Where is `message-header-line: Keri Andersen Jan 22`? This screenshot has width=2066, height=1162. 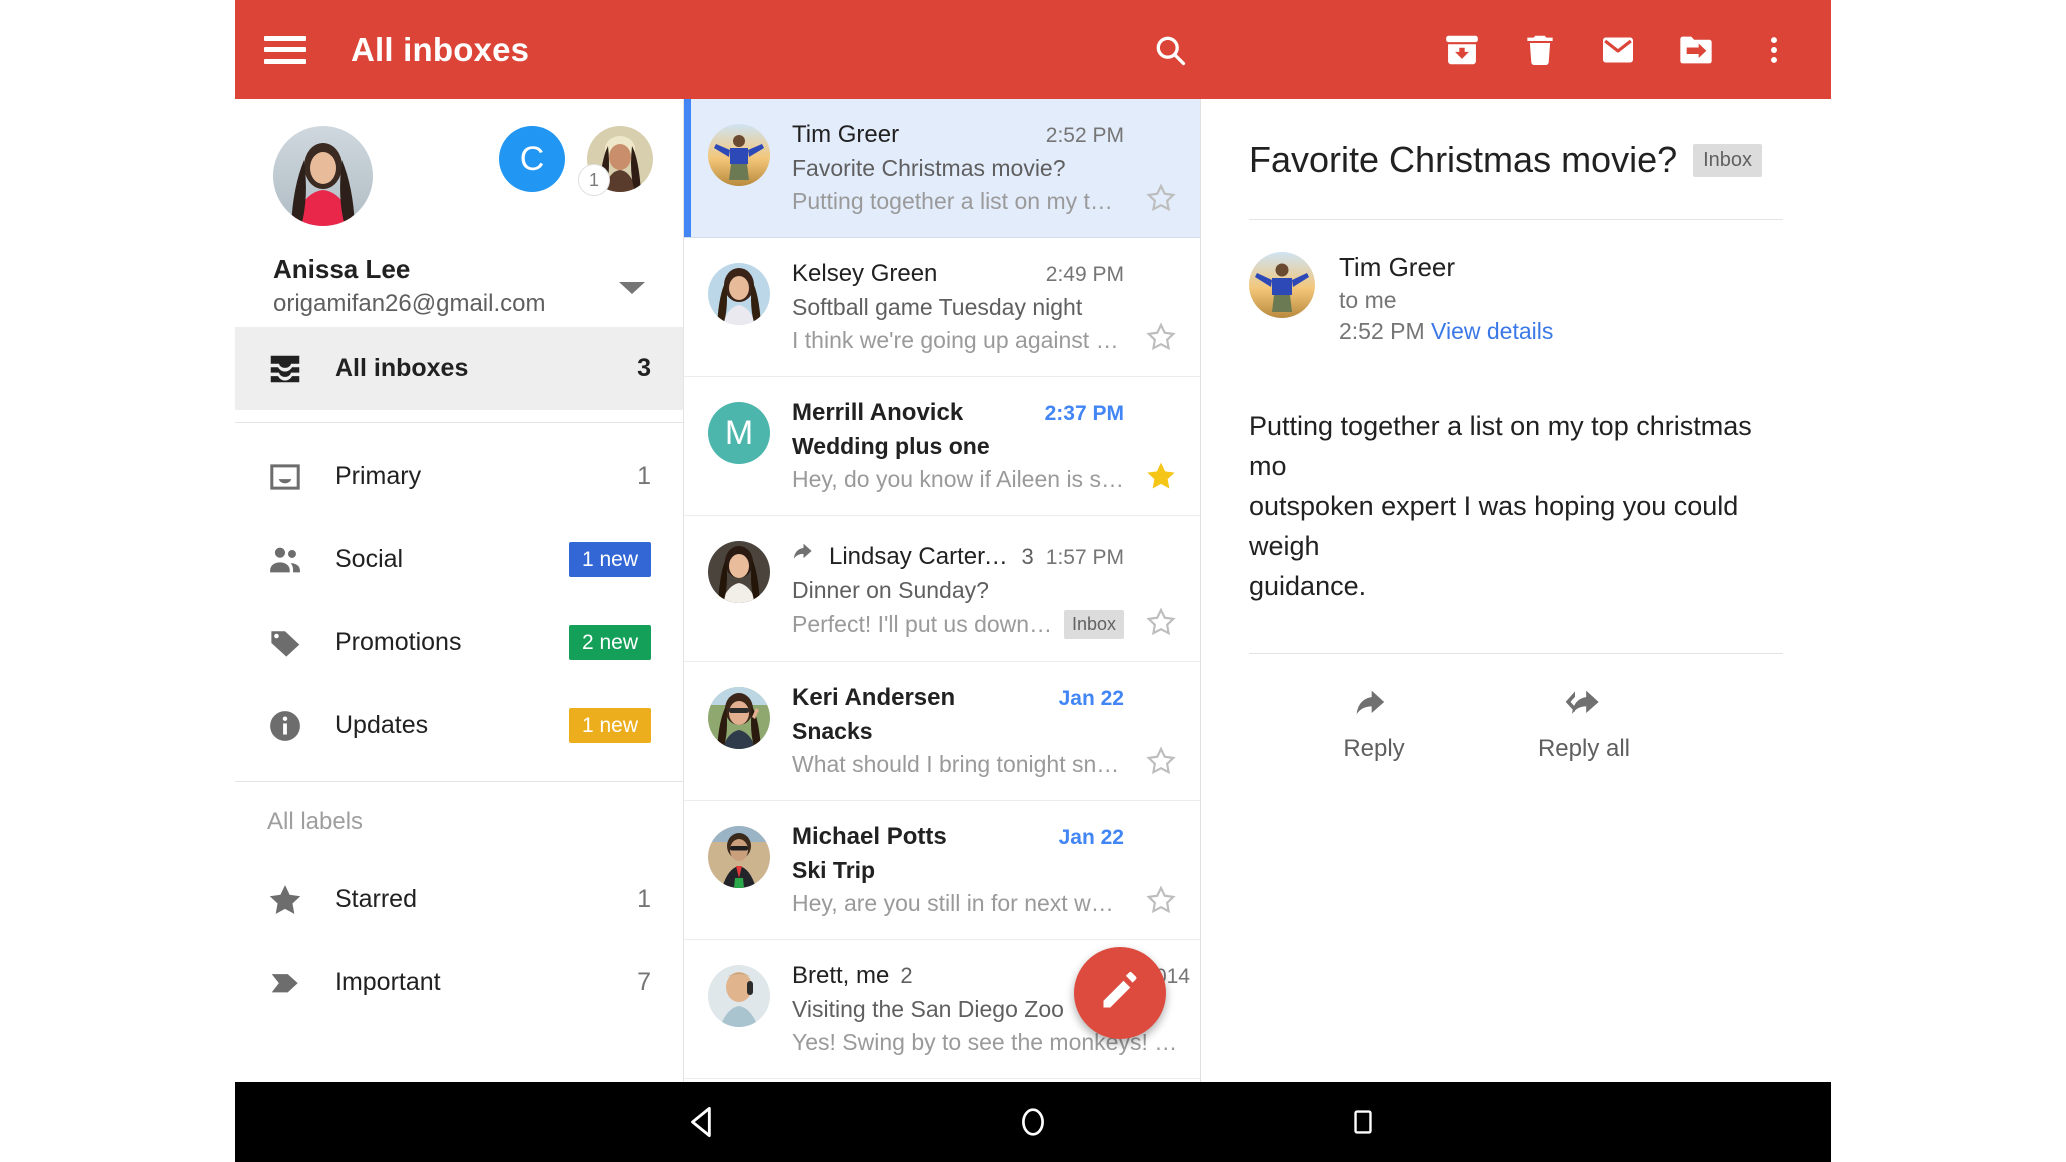
message-header-line: Keri Andersen Jan 22 is located at coordinates (958, 698).